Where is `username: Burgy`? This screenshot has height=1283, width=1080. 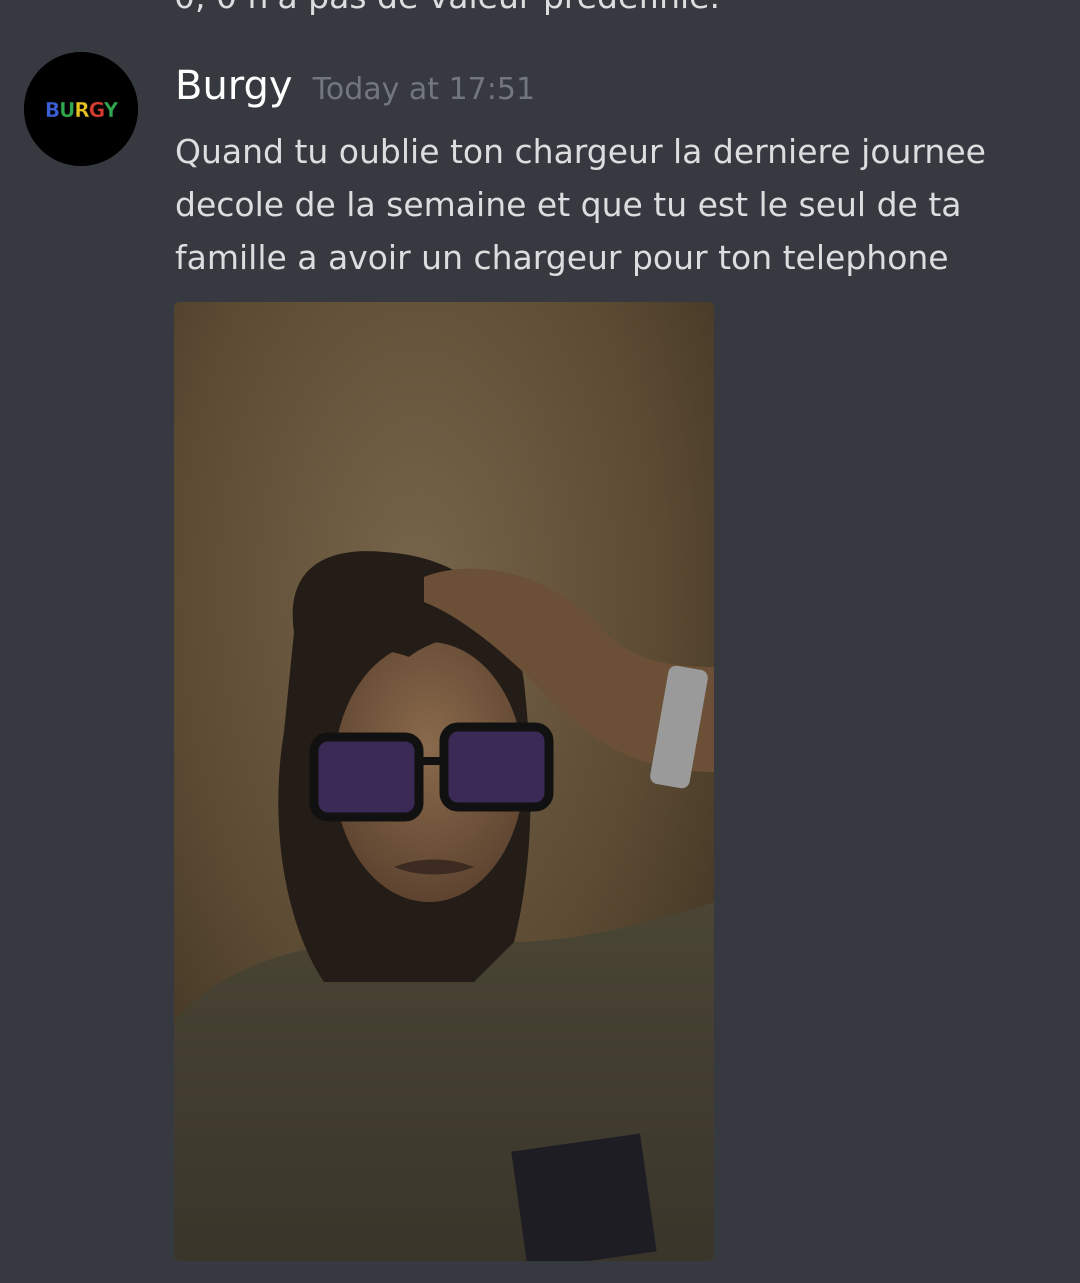
username: Burgy is located at coordinates (234, 86).